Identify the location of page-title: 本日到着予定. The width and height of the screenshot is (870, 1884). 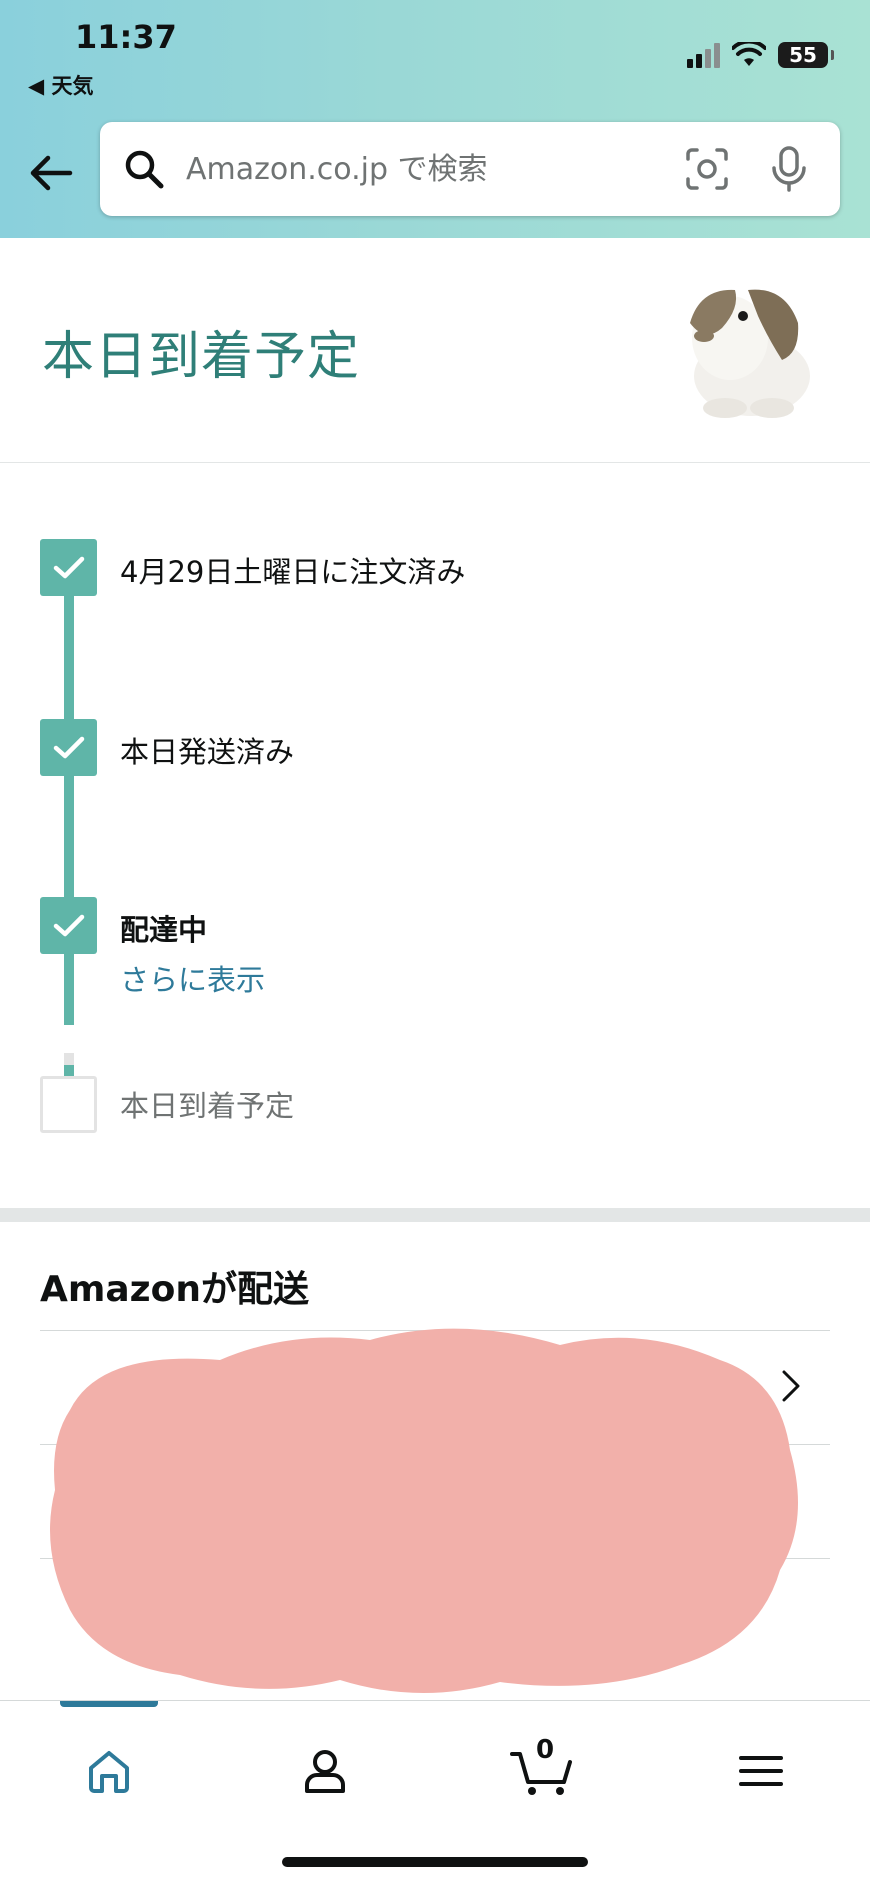
(201, 357).